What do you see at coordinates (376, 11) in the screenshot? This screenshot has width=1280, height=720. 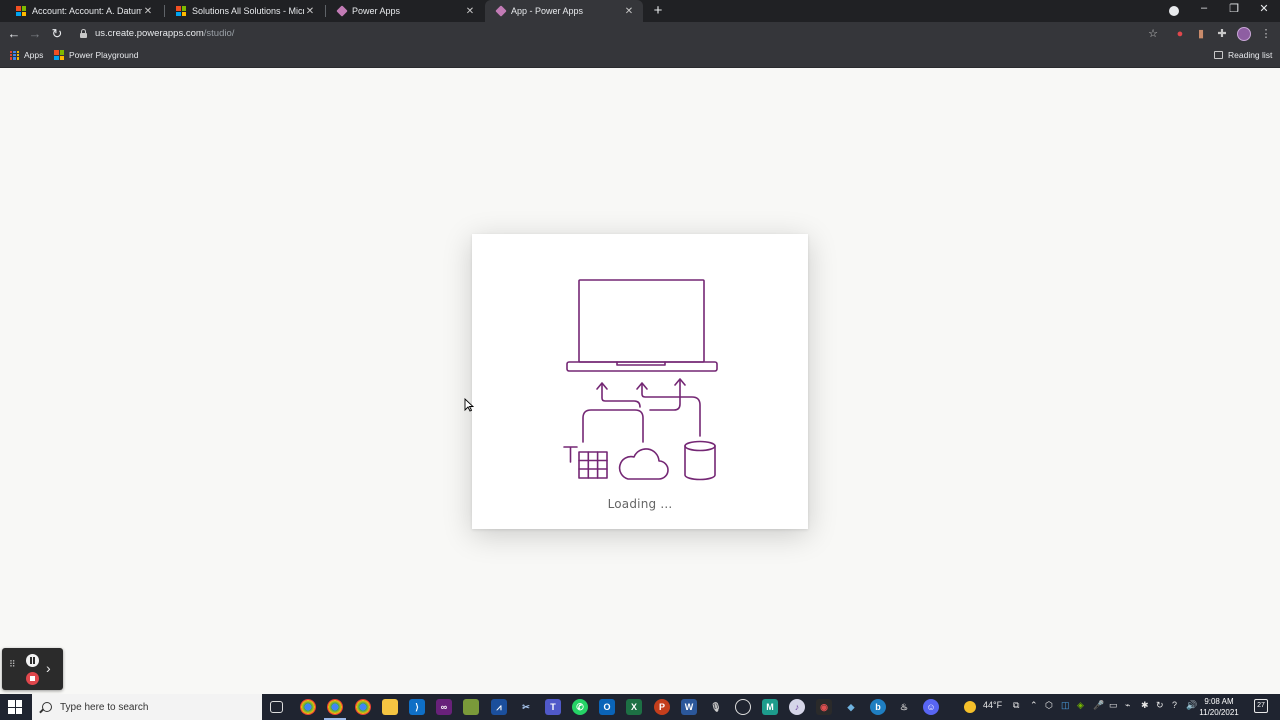 I see `tab-title: Power Apps` at bounding box center [376, 11].